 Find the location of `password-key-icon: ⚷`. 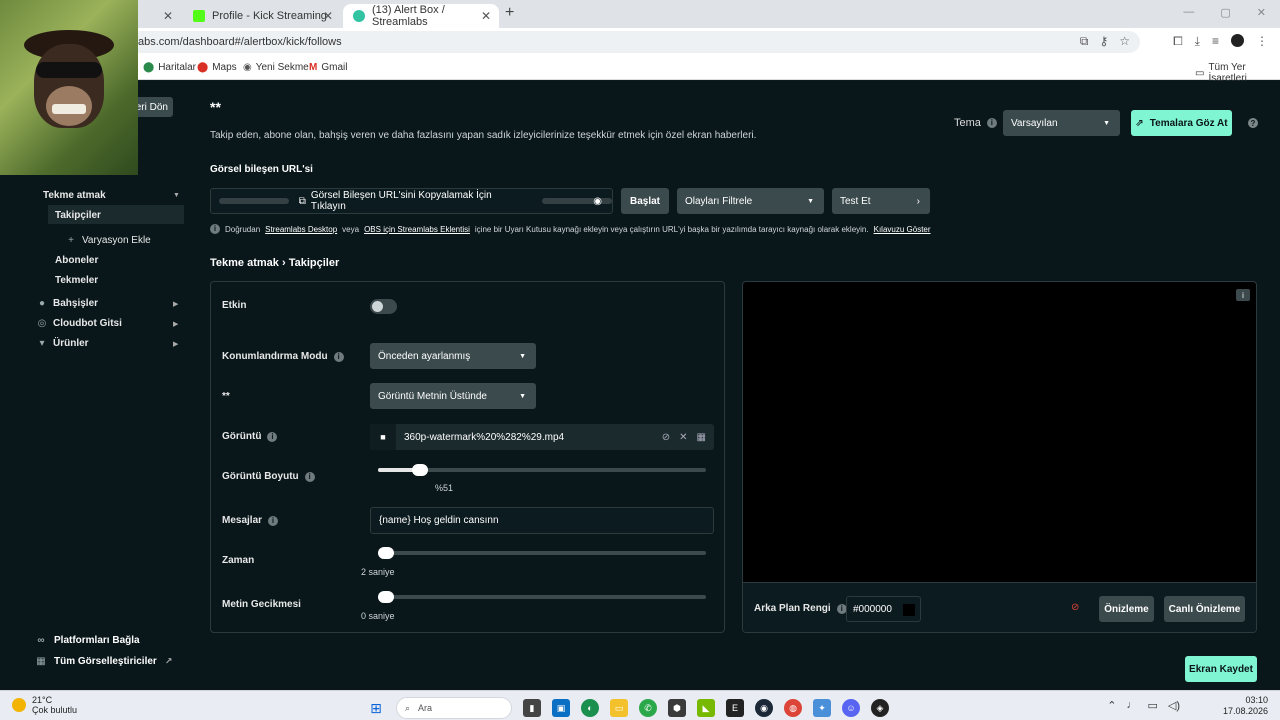

password-key-icon: ⚷ is located at coordinates (1103, 41).